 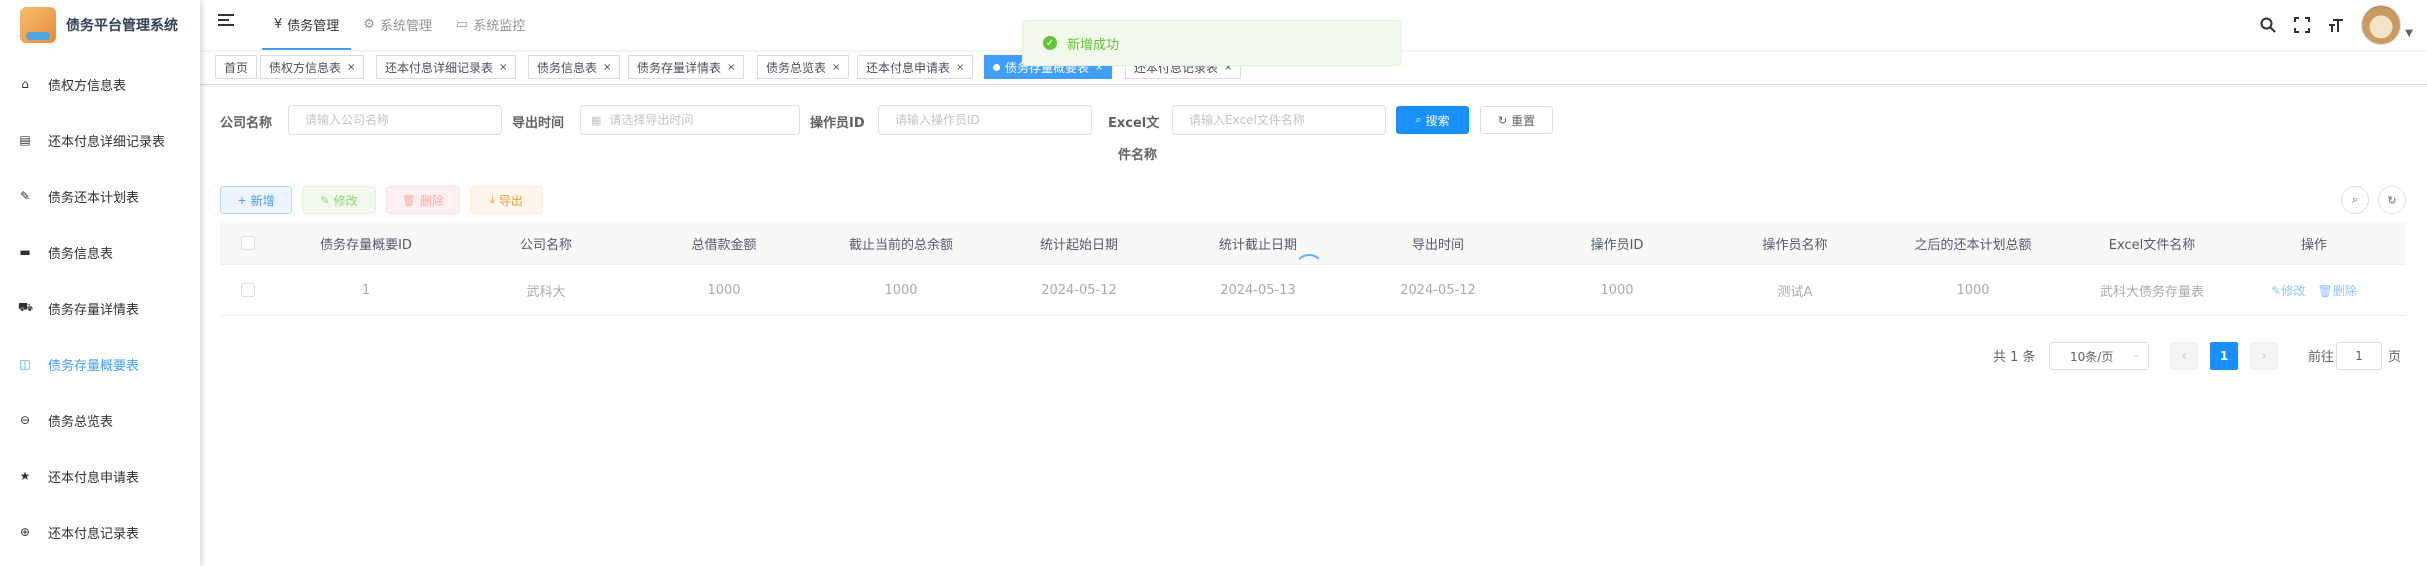 I want to click on table-cell: 测试A, so click(x=1795, y=292).